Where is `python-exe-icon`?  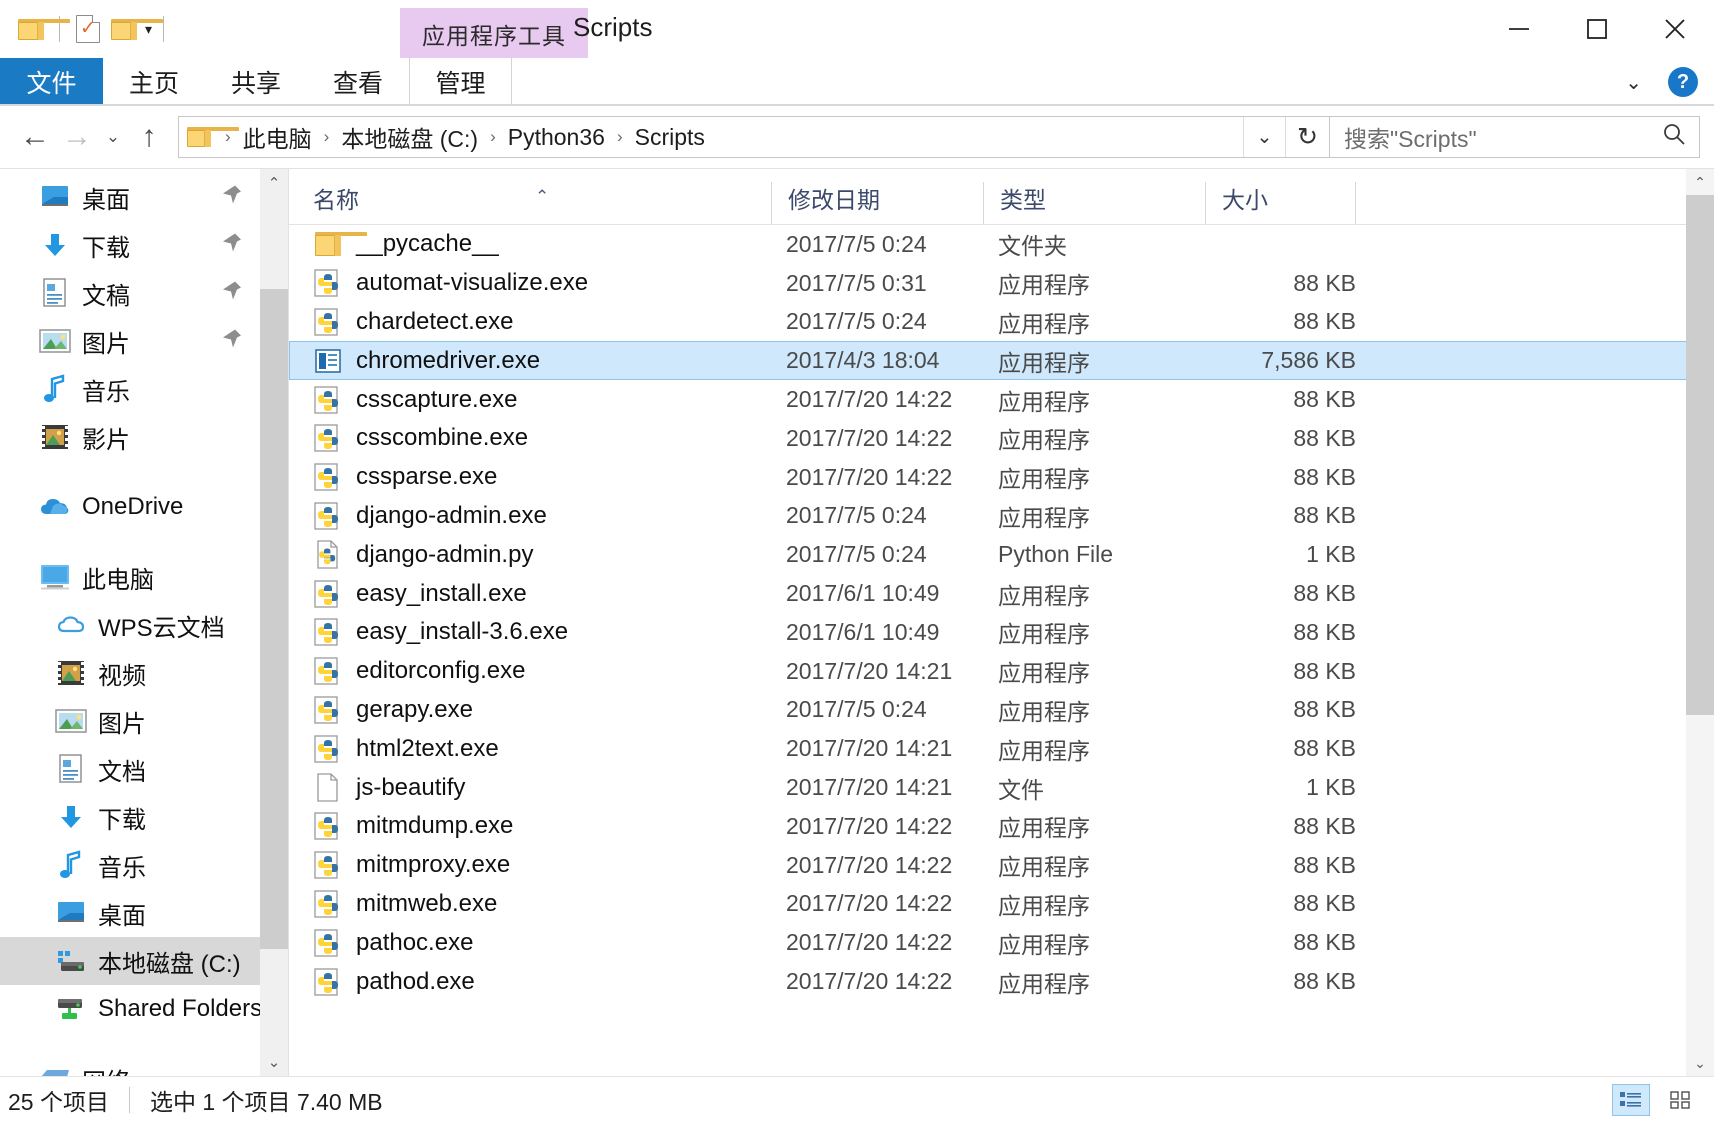
python-exe-icon is located at coordinates (328, 826).